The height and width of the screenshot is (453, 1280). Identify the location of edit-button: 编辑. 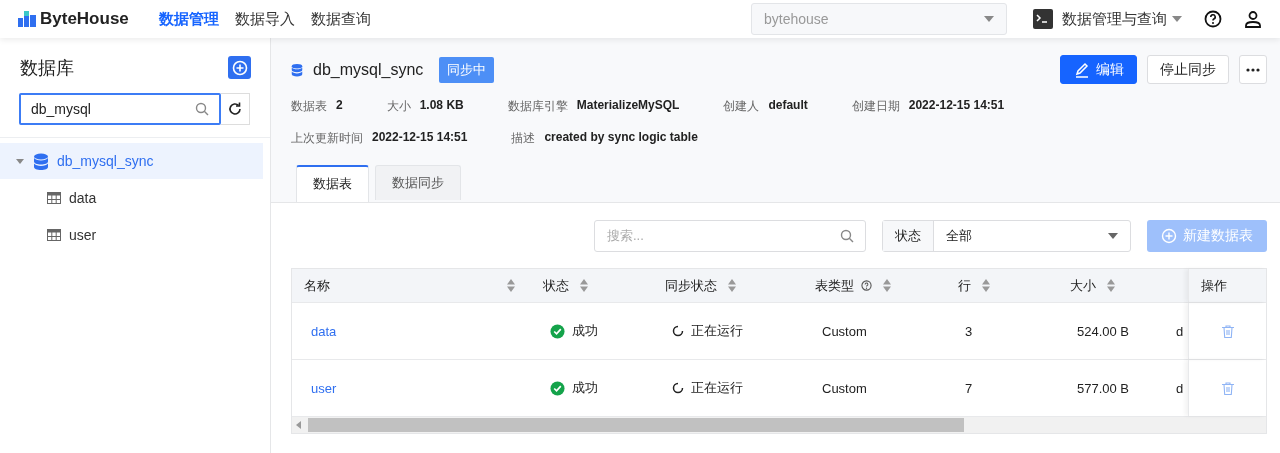
(1098, 69).